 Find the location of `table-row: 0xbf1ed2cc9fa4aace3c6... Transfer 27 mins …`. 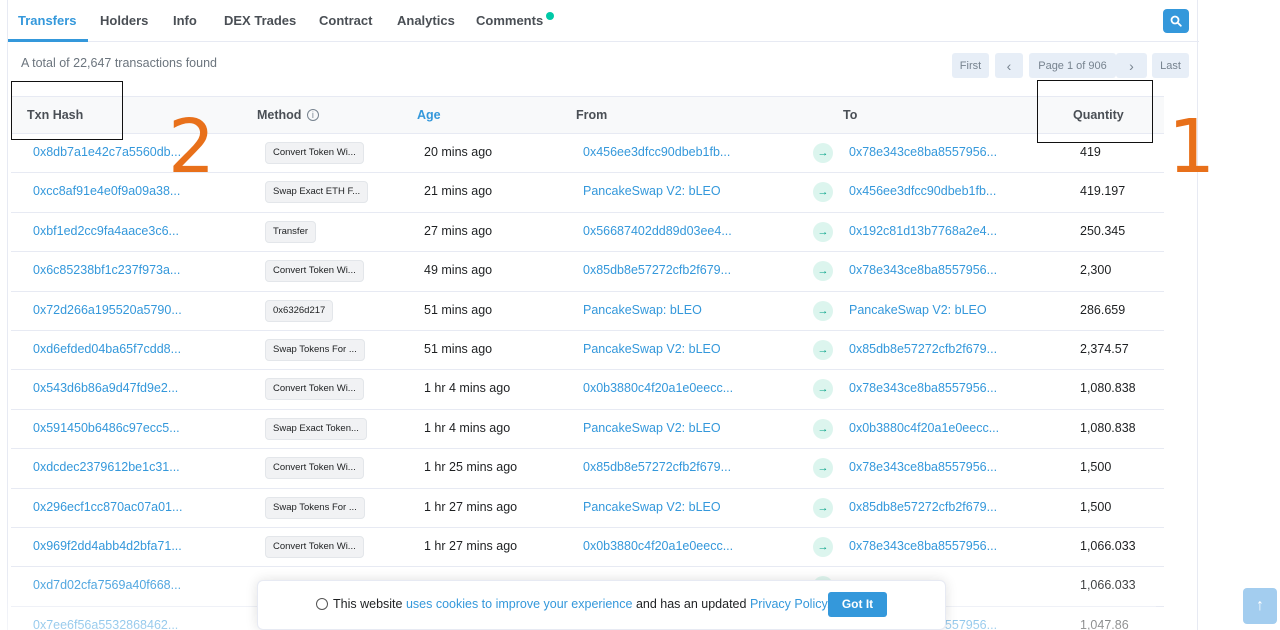

table-row: 0xbf1ed2cc9fa4aace3c6... Transfer 27 mins … is located at coordinates (587, 233).